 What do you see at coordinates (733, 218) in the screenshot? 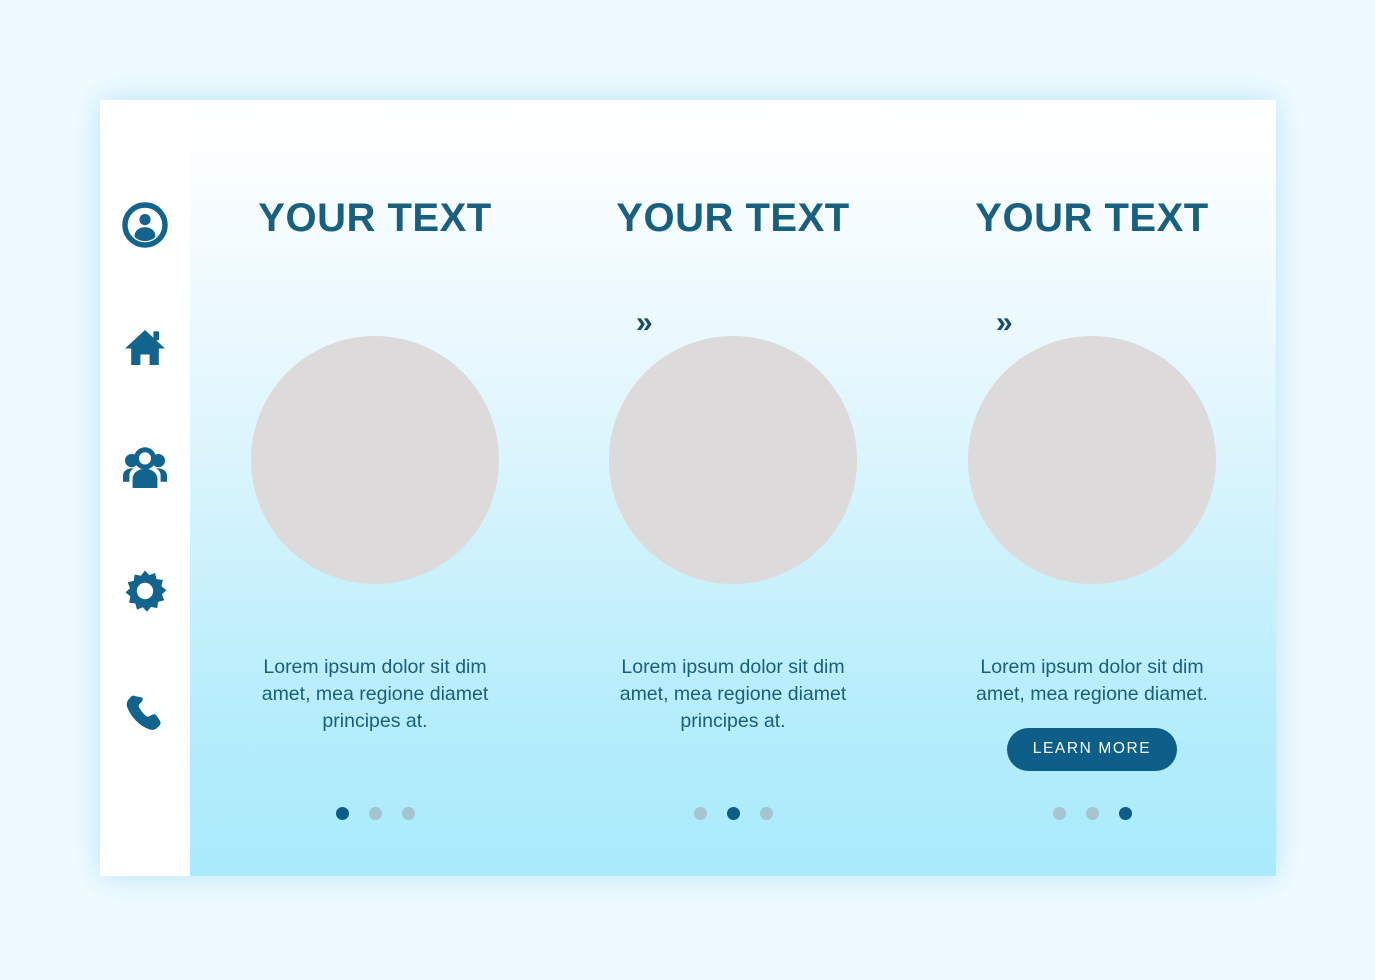
I see `panel-2-heading: YOUR TEXT` at bounding box center [733, 218].